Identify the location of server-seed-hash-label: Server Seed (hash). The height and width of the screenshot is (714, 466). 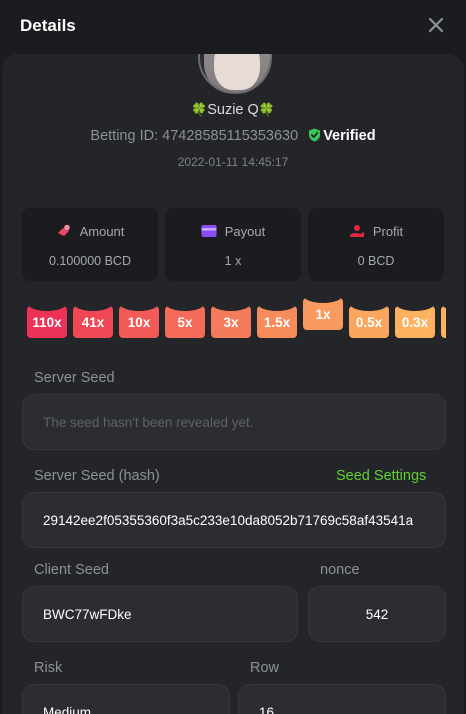
(97, 476).